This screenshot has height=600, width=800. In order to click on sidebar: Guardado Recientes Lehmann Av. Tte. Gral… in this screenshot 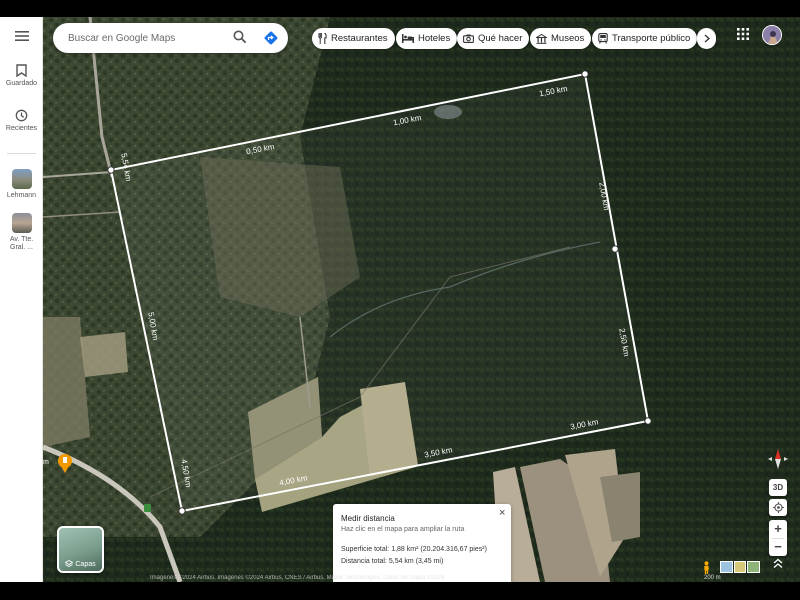, I will do `click(21, 299)`.